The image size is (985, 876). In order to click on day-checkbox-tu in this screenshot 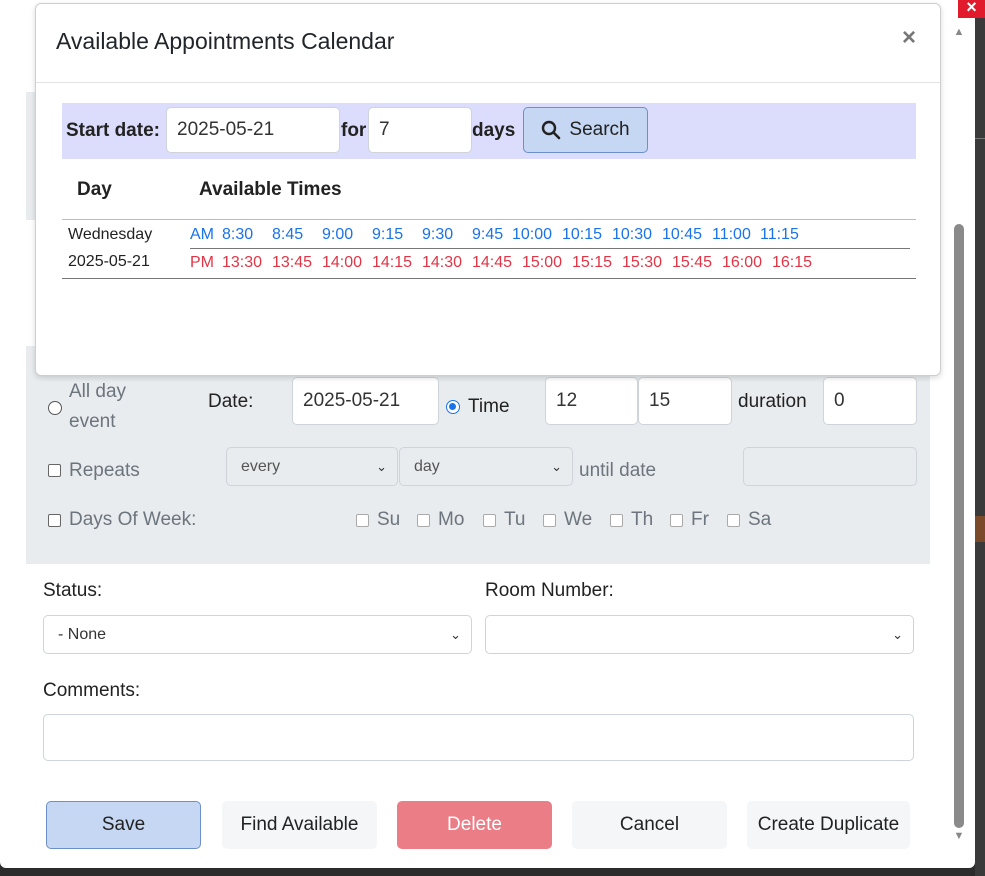, I will do `click(489, 520)`.